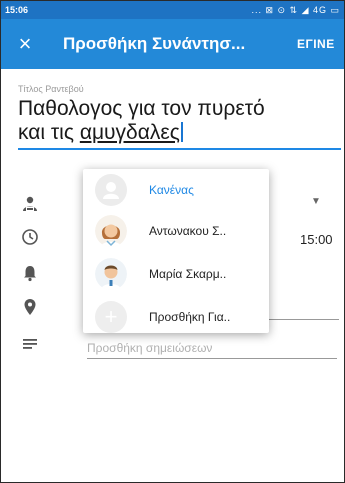 The height and width of the screenshot is (483, 345). I want to click on person-placeholder-icon, so click(111, 190).